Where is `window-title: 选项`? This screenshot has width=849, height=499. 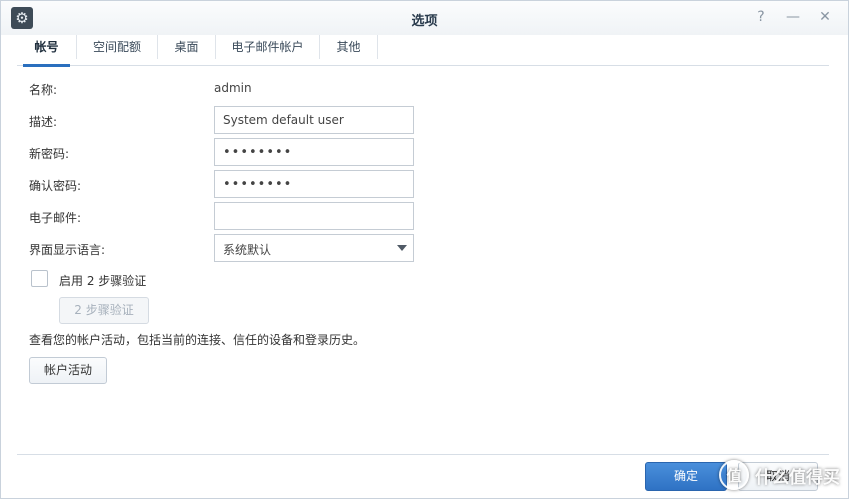 window-title: 选项 is located at coordinates (424, 21).